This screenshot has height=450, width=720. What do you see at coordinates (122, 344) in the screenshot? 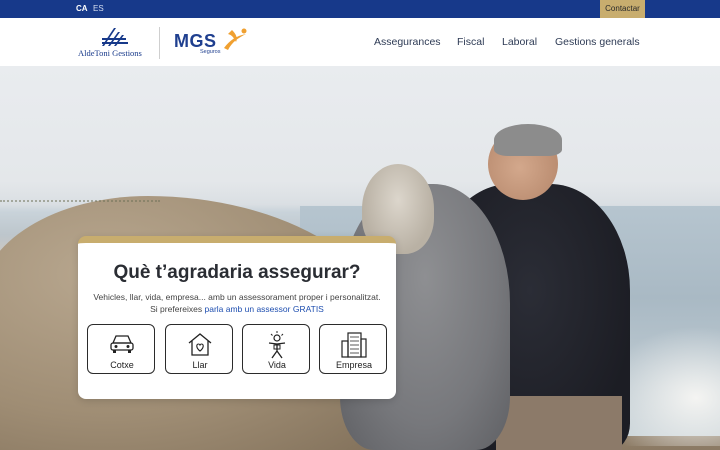
I see `car-icon` at bounding box center [122, 344].